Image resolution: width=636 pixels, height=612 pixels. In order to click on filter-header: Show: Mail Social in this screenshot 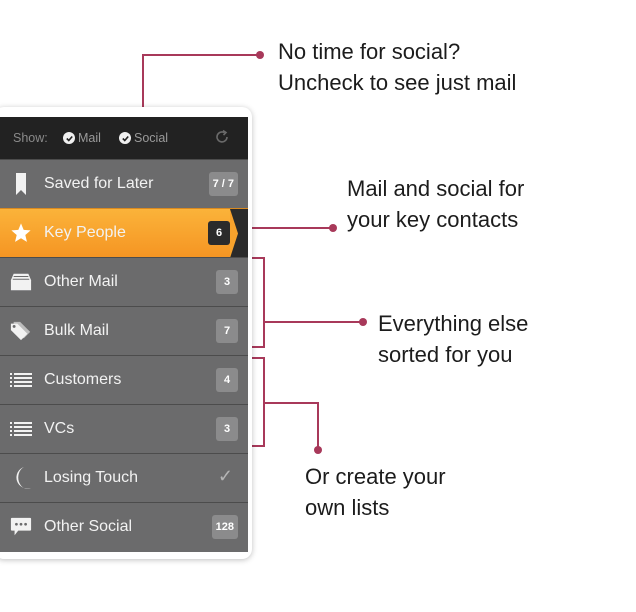, I will do `click(124, 138)`.